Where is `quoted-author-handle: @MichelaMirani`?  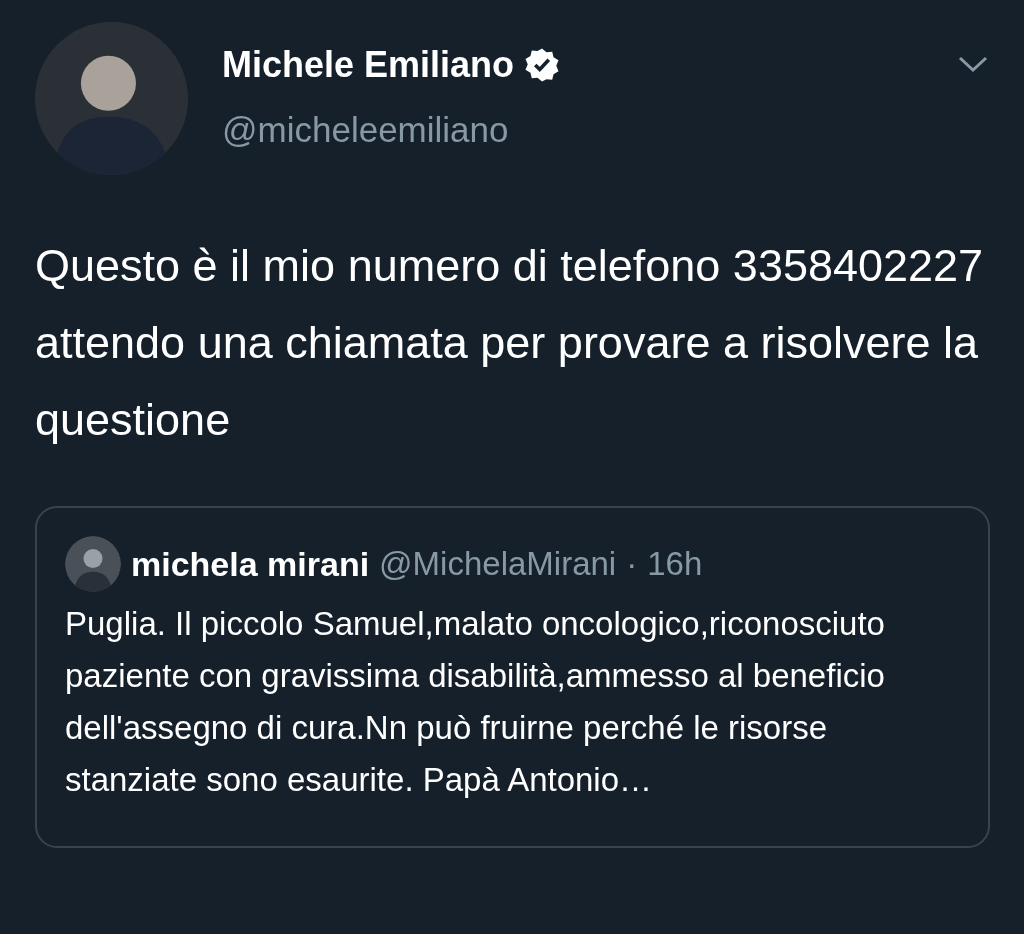
quoted-author-handle: @MichelaMirani is located at coordinates (498, 564).